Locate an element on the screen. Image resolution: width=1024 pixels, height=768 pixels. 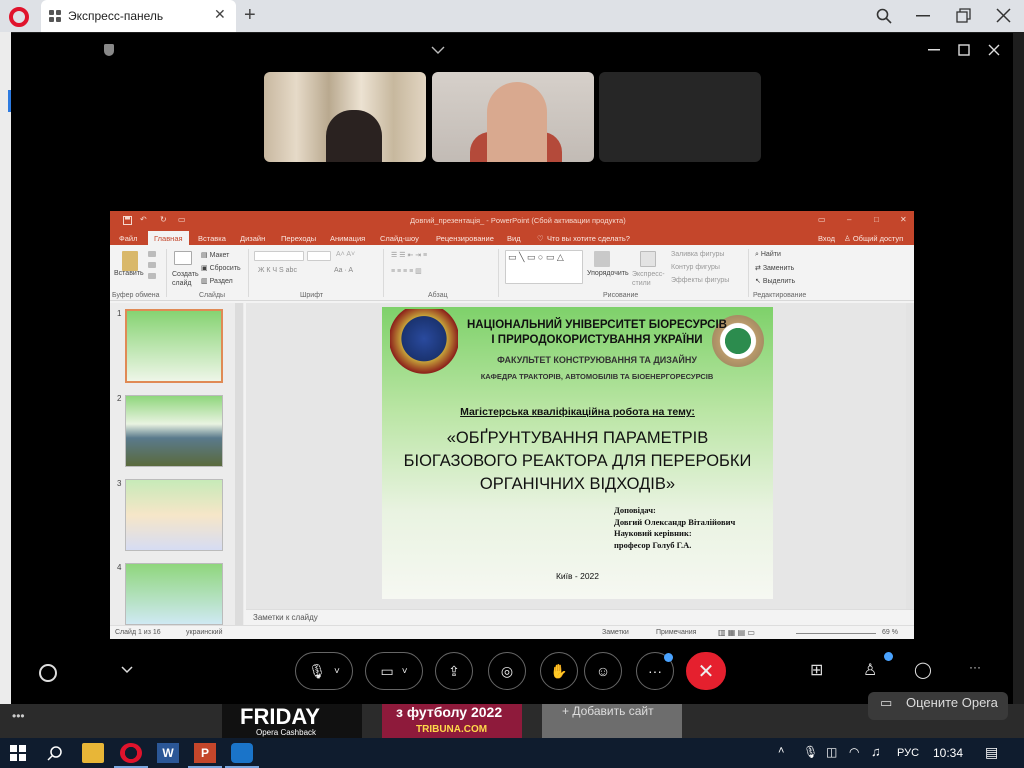
tab-home: Главная is located at coordinates (168, 238).